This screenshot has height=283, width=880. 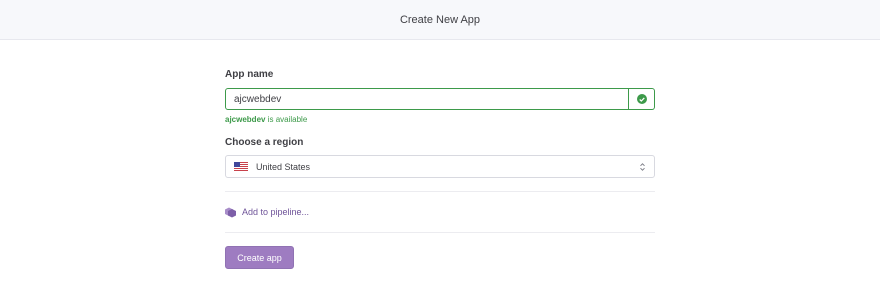 I want to click on check-circle-icon, so click(x=641, y=99).